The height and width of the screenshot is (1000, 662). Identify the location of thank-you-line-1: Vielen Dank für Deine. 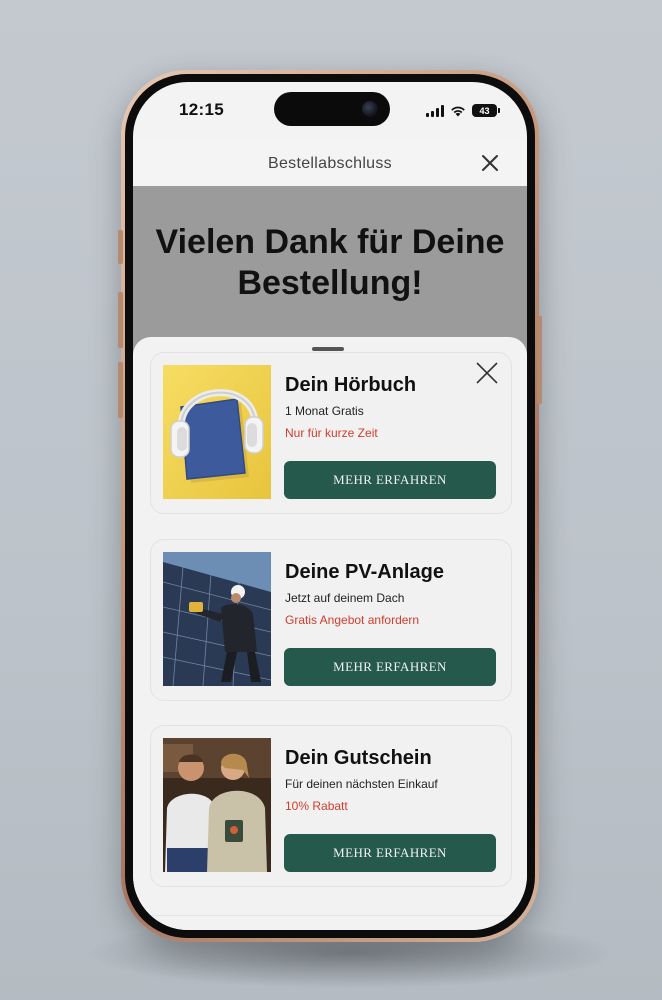
(330, 242).